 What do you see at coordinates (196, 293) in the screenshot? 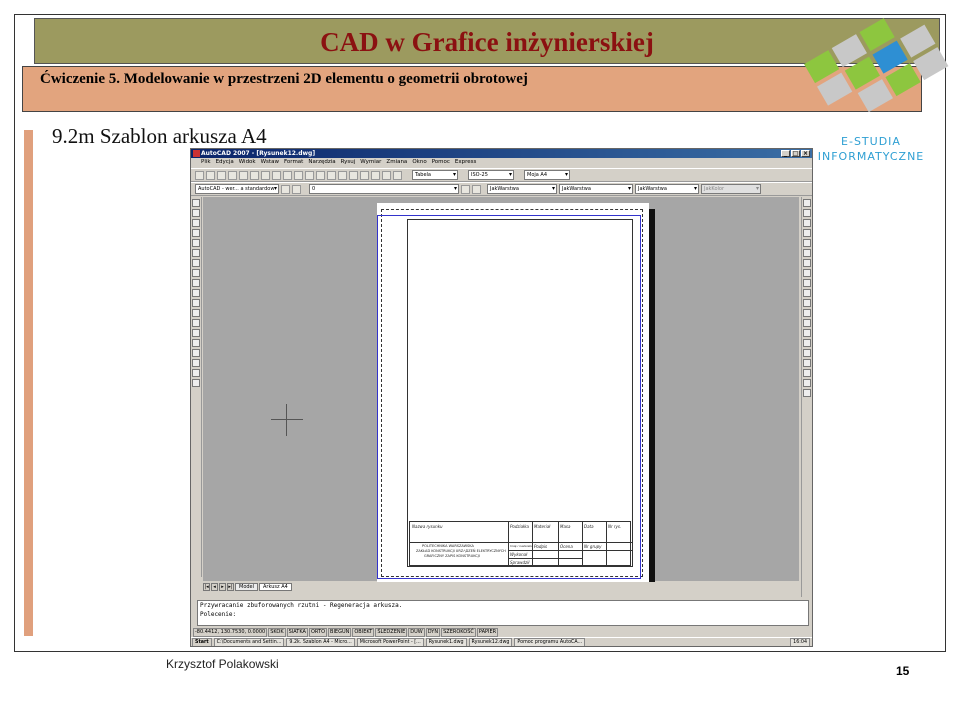
I see `ellipse-icon` at bounding box center [196, 293].